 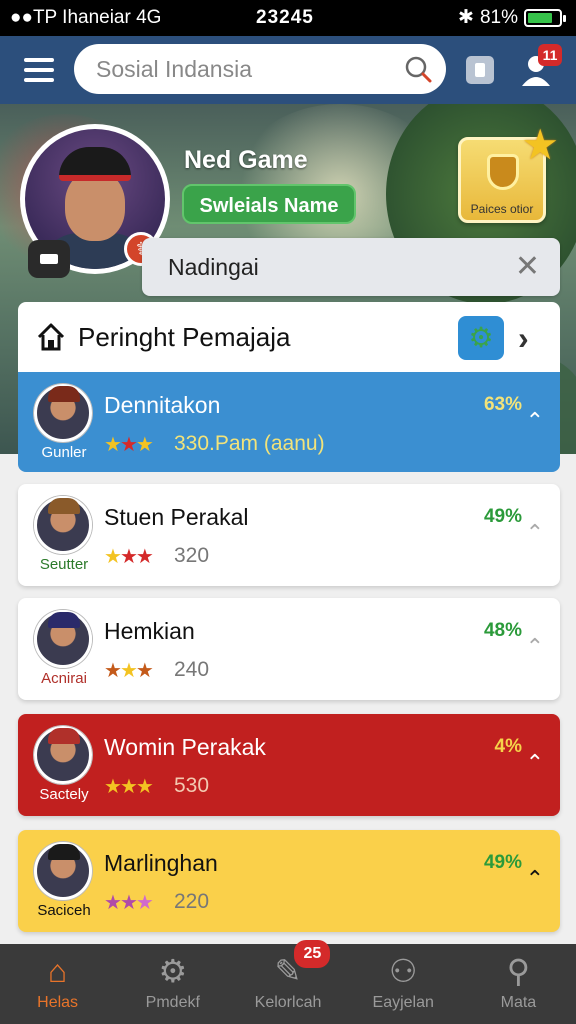 What do you see at coordinates (503, 172) in the screenshot?
I see `shield-icon` at bounding box center [503, 172].